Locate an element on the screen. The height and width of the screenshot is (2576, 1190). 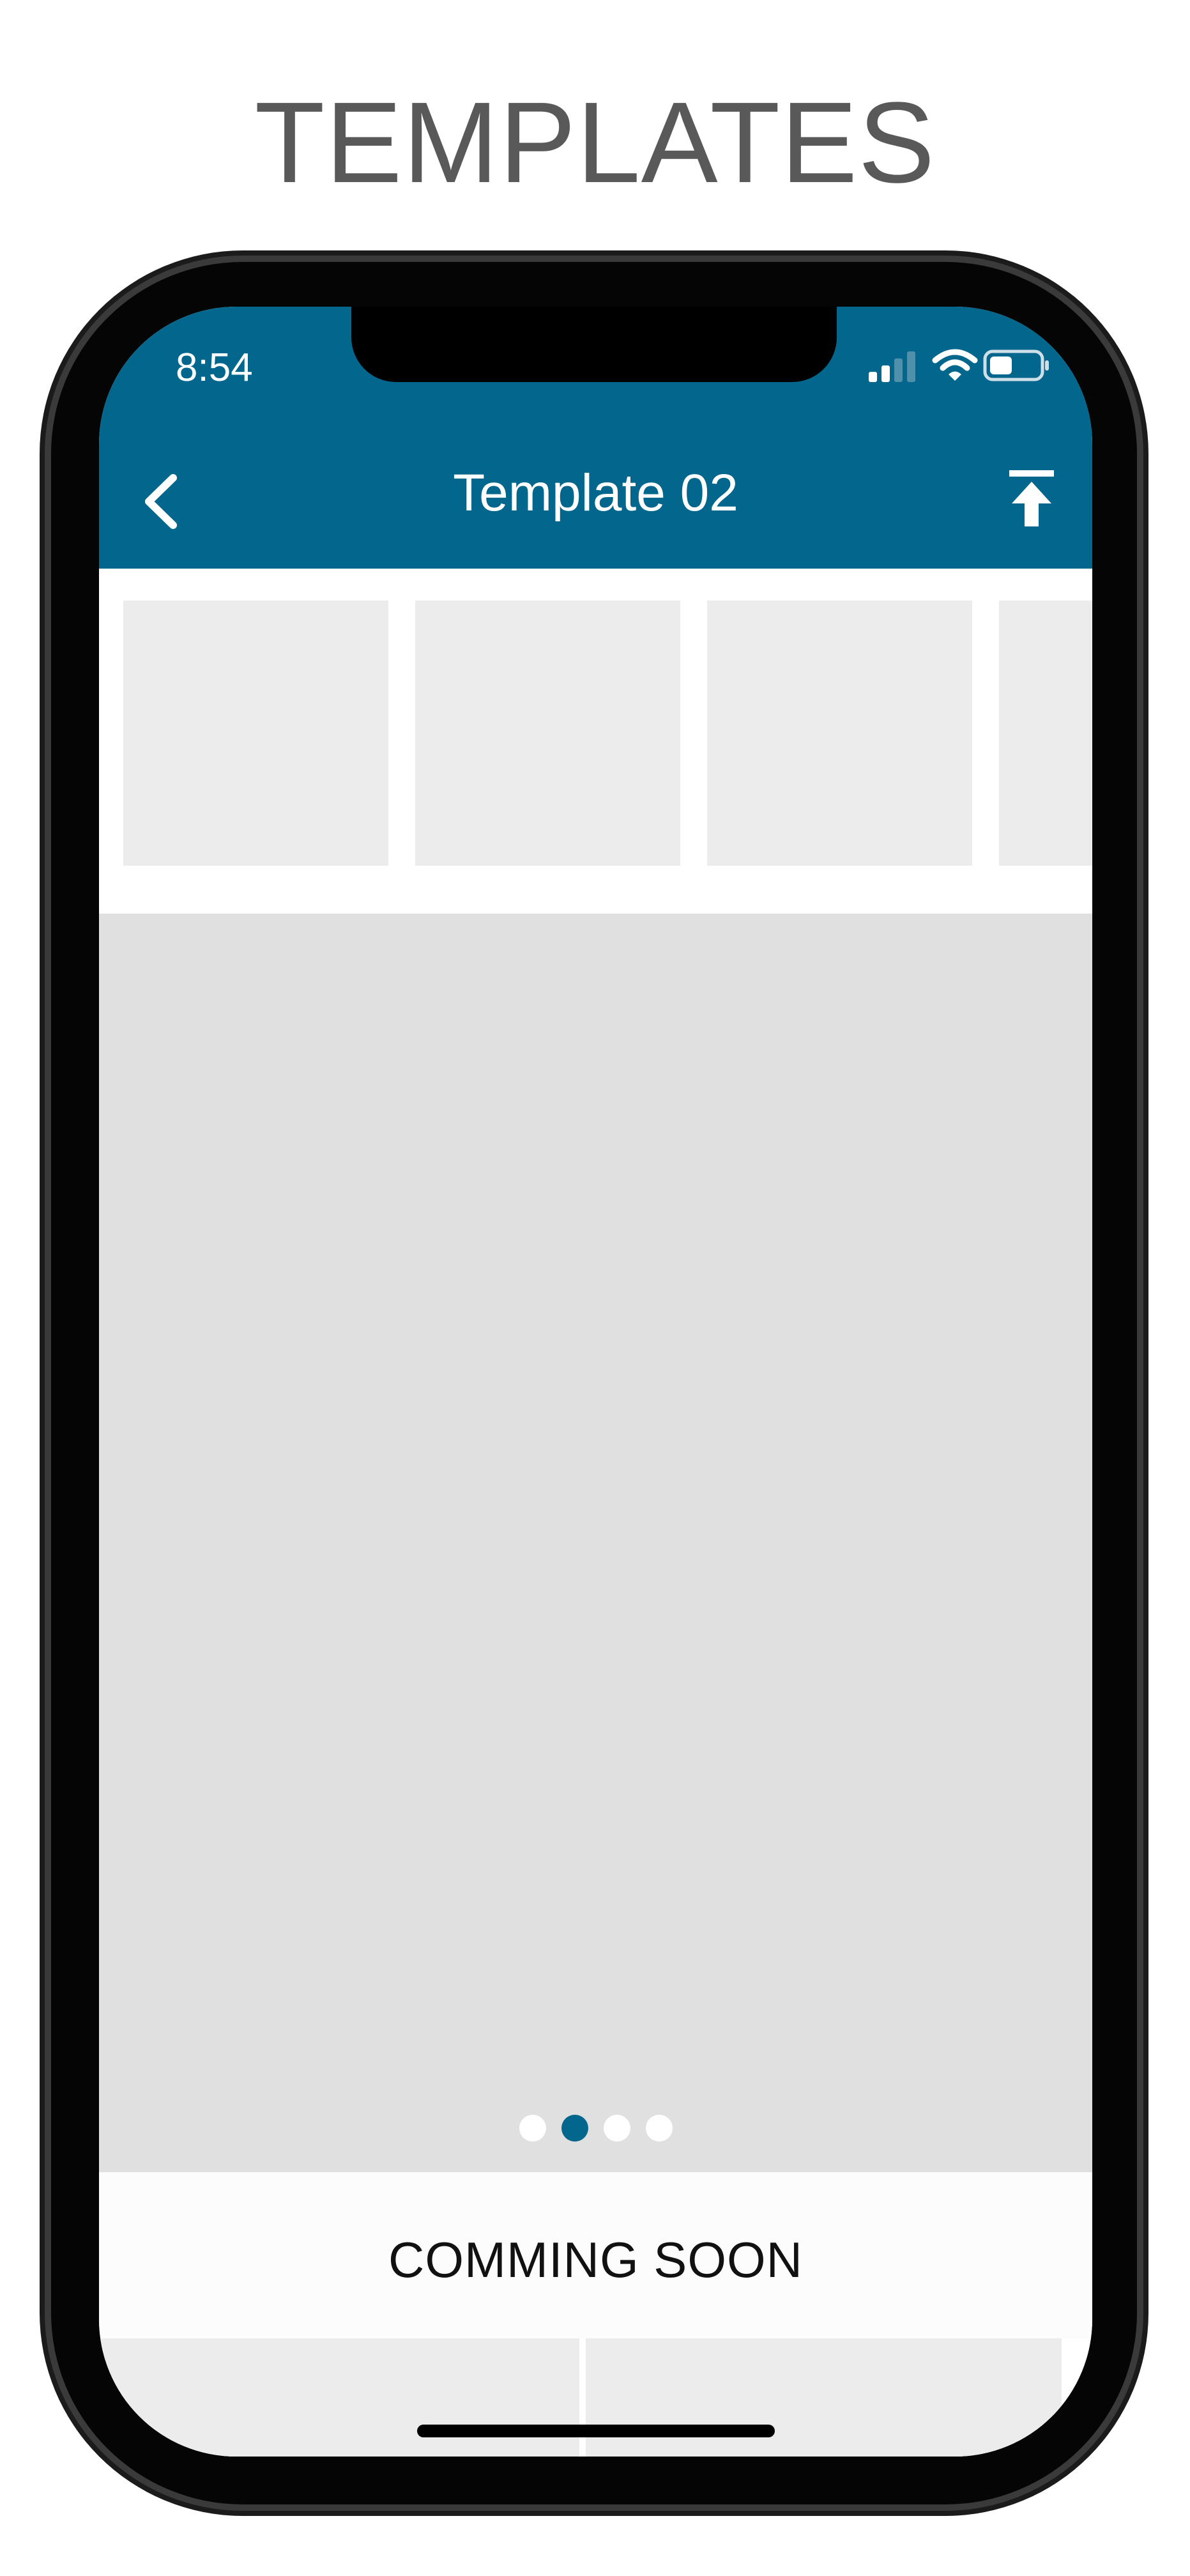
status-icons is located at coordinates (961, 365).